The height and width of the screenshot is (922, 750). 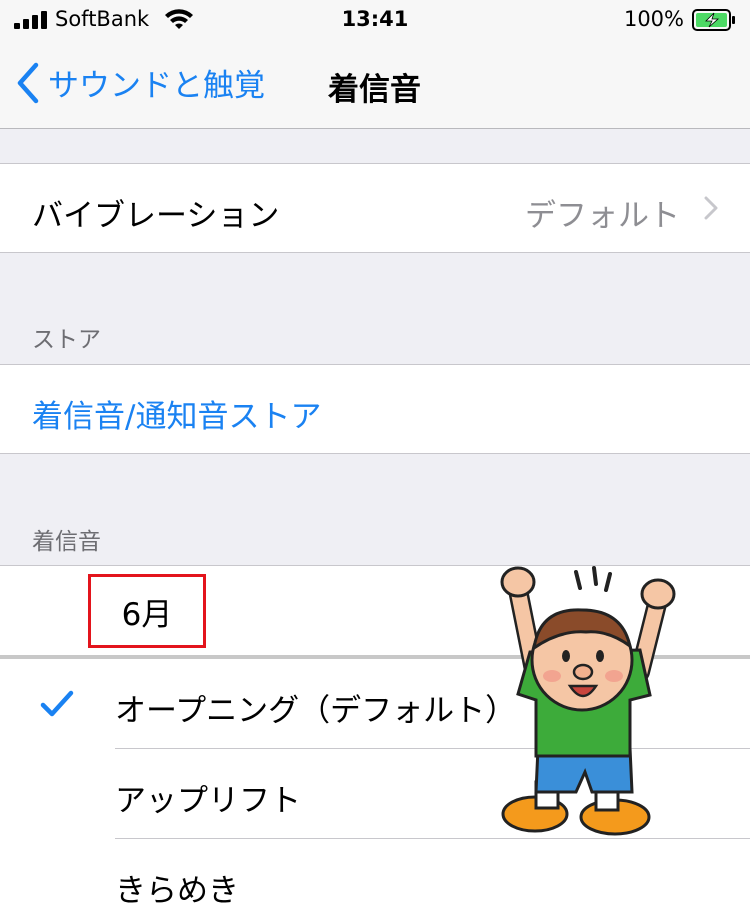 What do you see at coordinates (316, 711) in the screenshot?
I see `ringtone-label: オープニング（デフォルト）` at bounding box center [316, 711].